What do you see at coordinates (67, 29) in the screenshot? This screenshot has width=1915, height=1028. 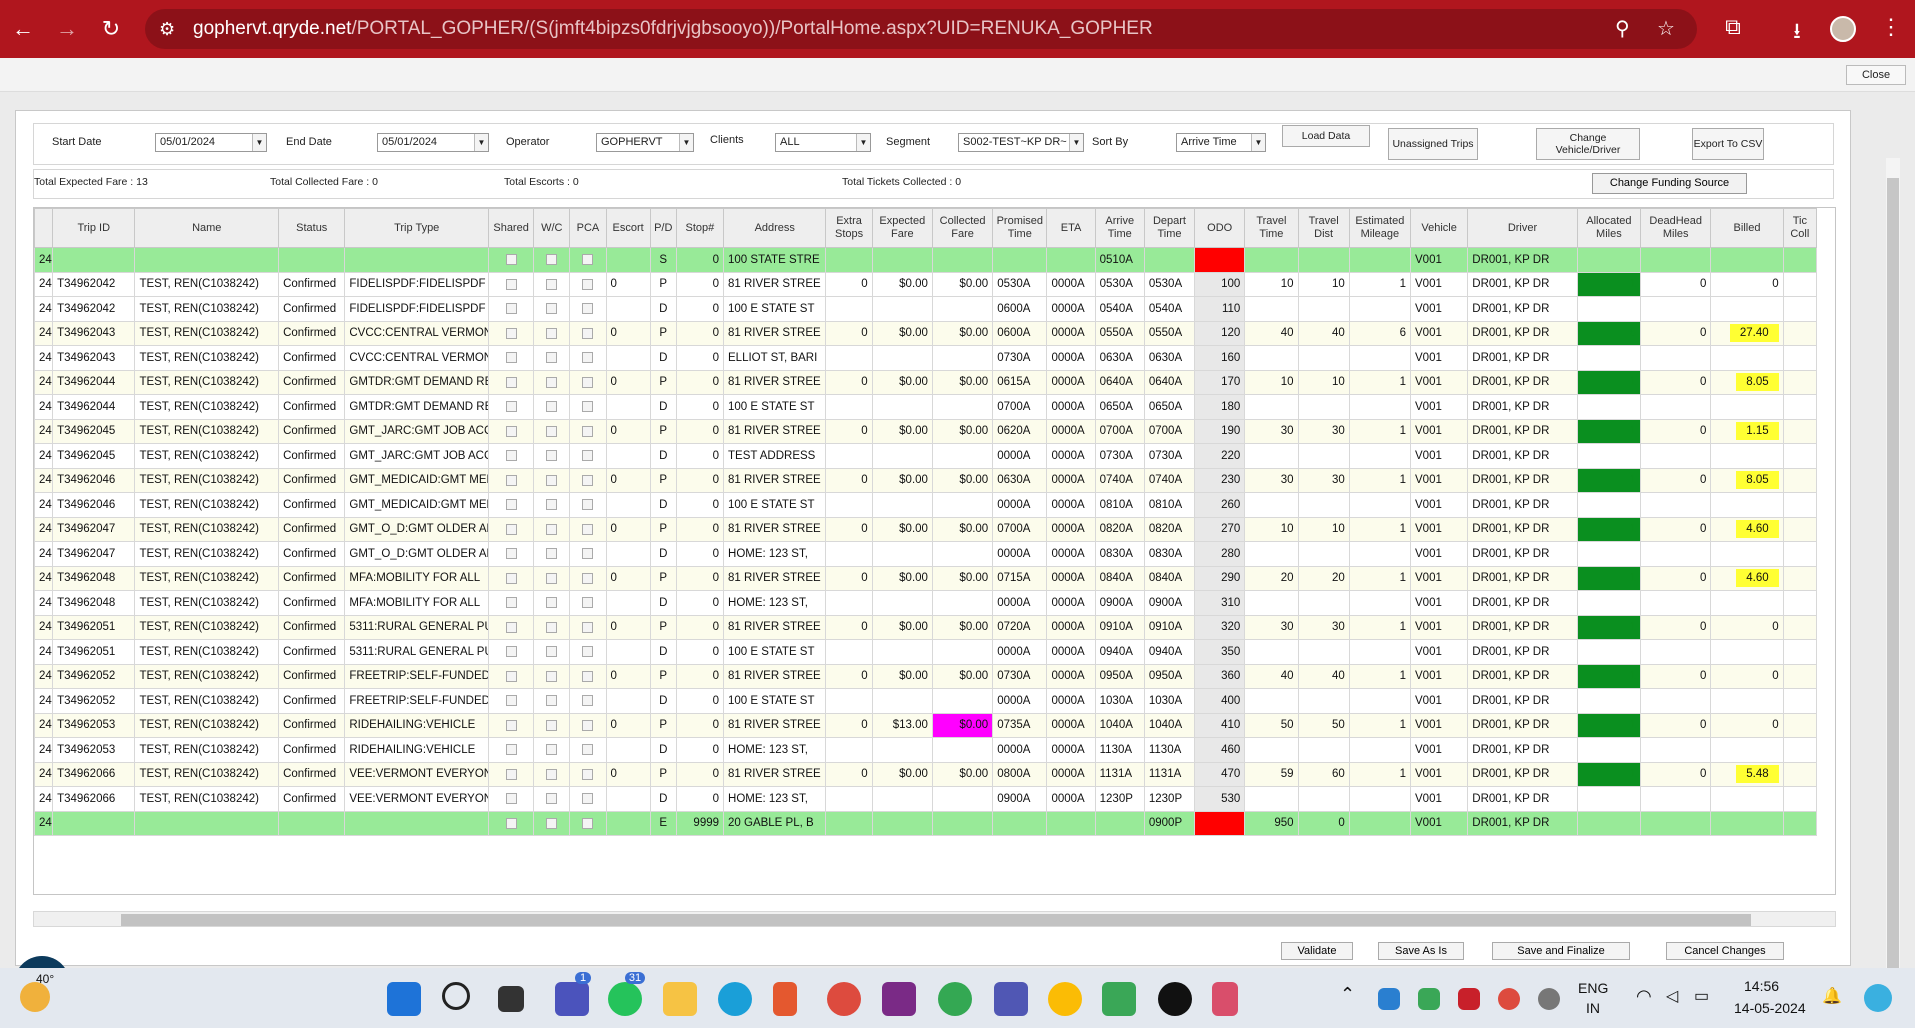 I see `forward-icon: →` at bounding box center [67, 29].